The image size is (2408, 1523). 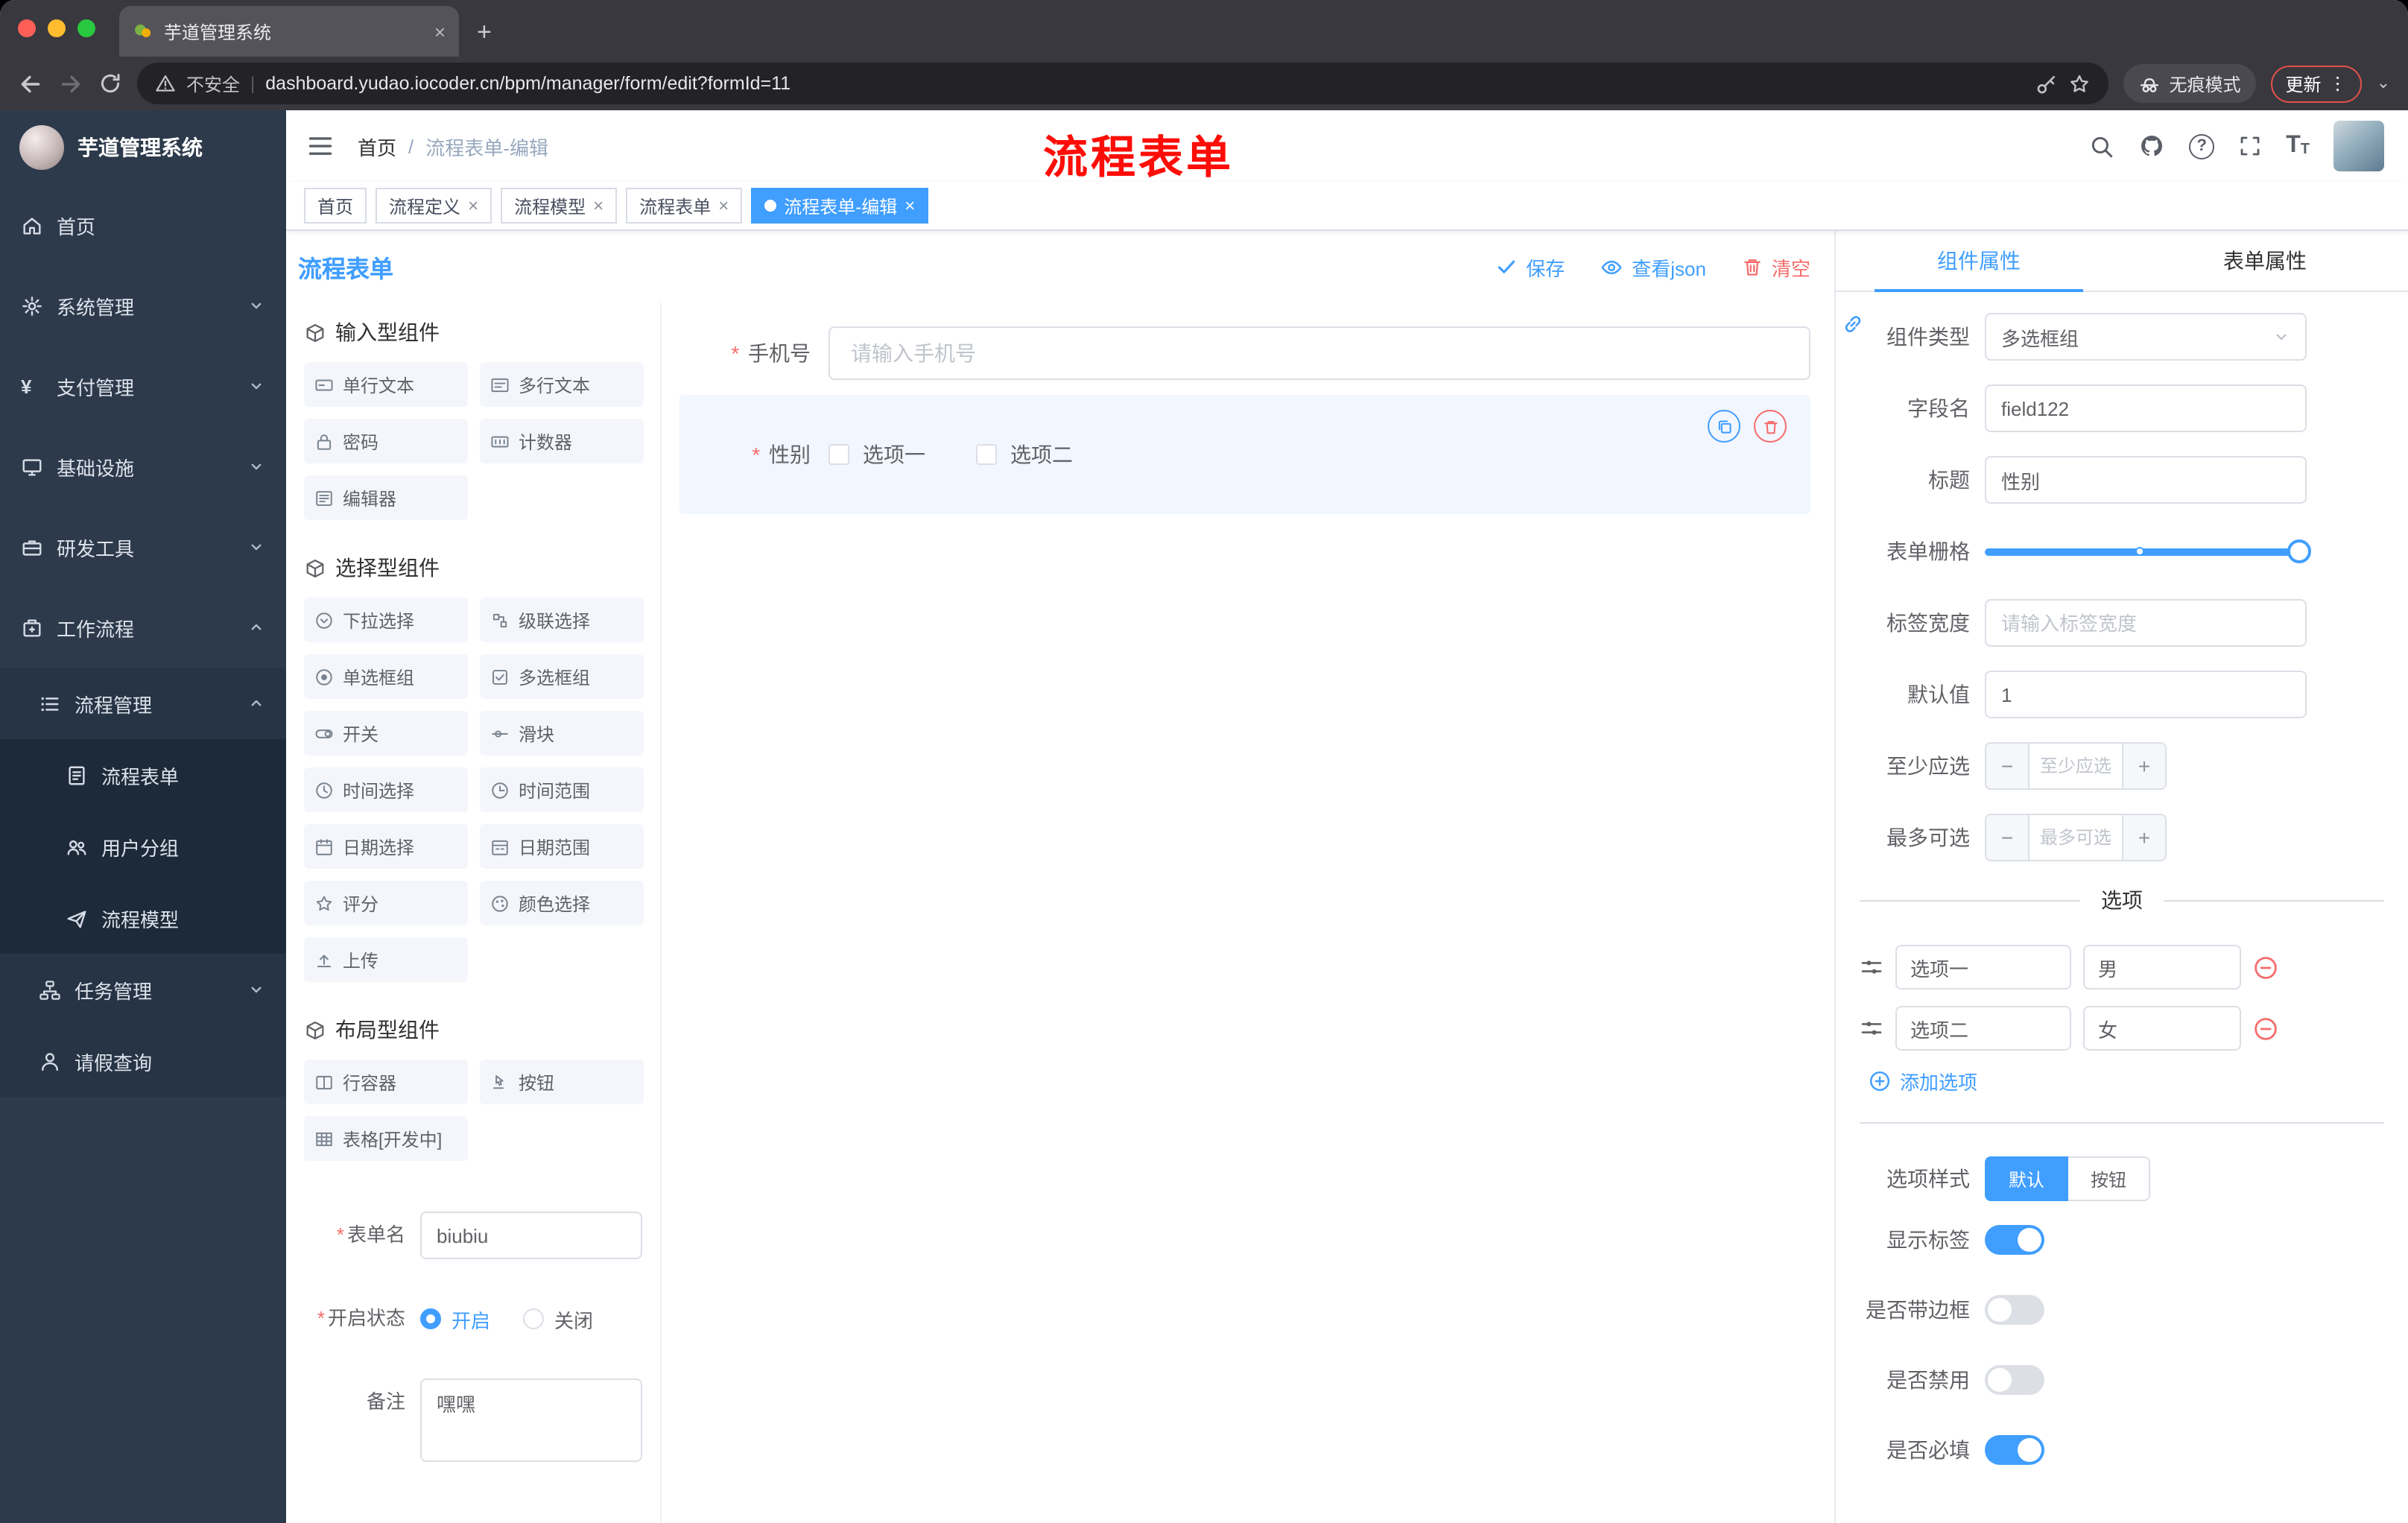 I want to click on sidebar-item-system-management: 系统管理, so click(x=143, y=306).